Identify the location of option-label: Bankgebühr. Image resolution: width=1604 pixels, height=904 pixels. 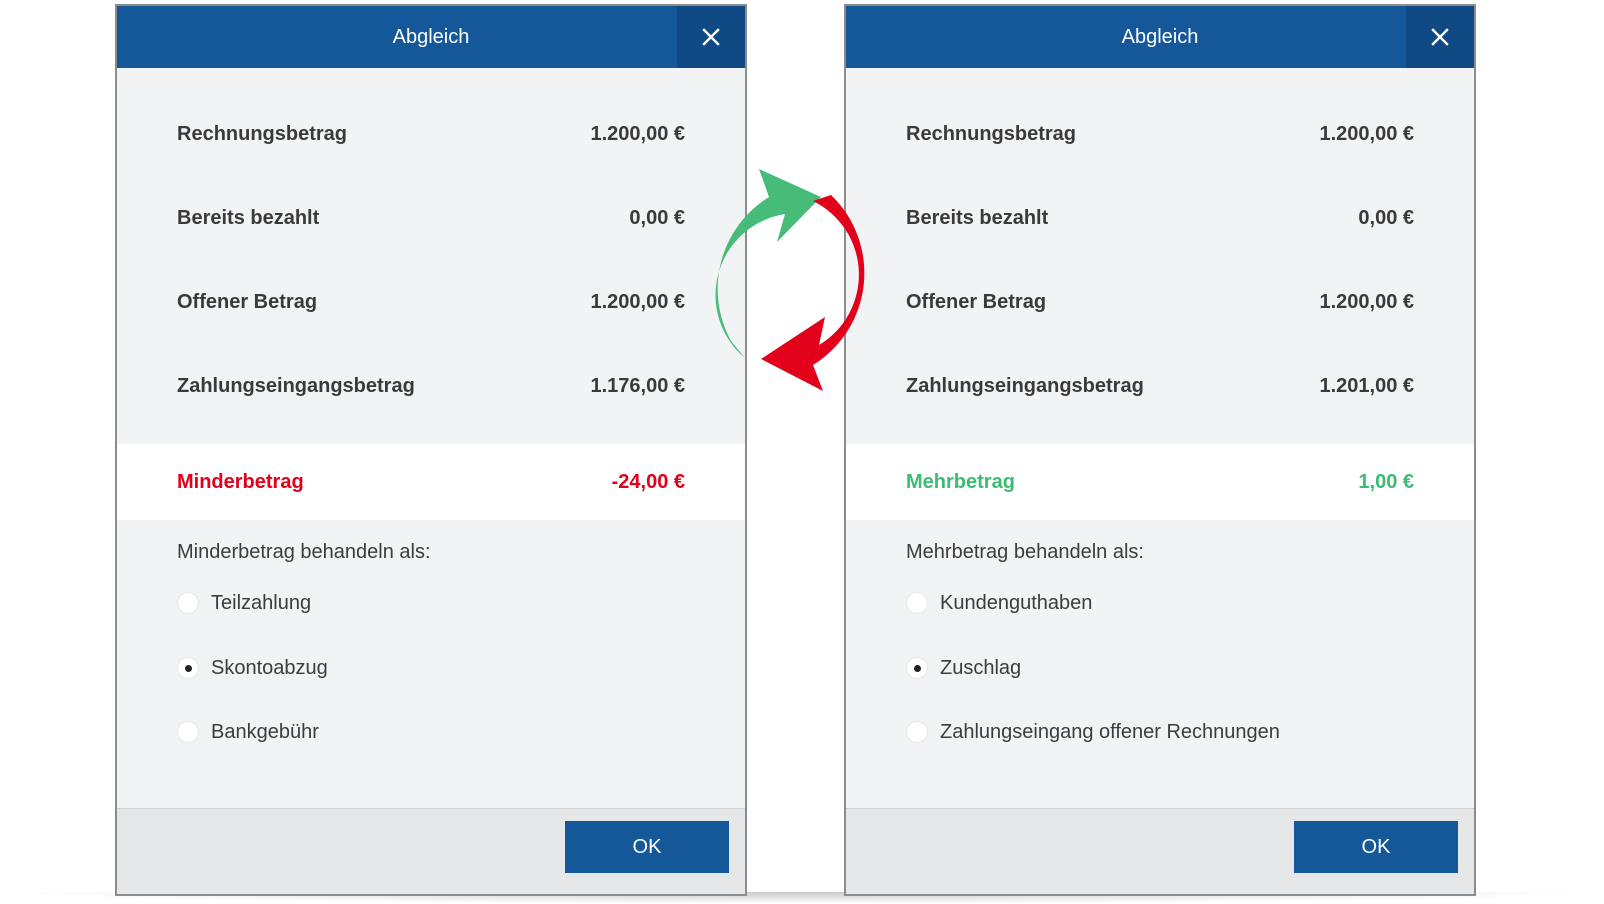
(265, 732).